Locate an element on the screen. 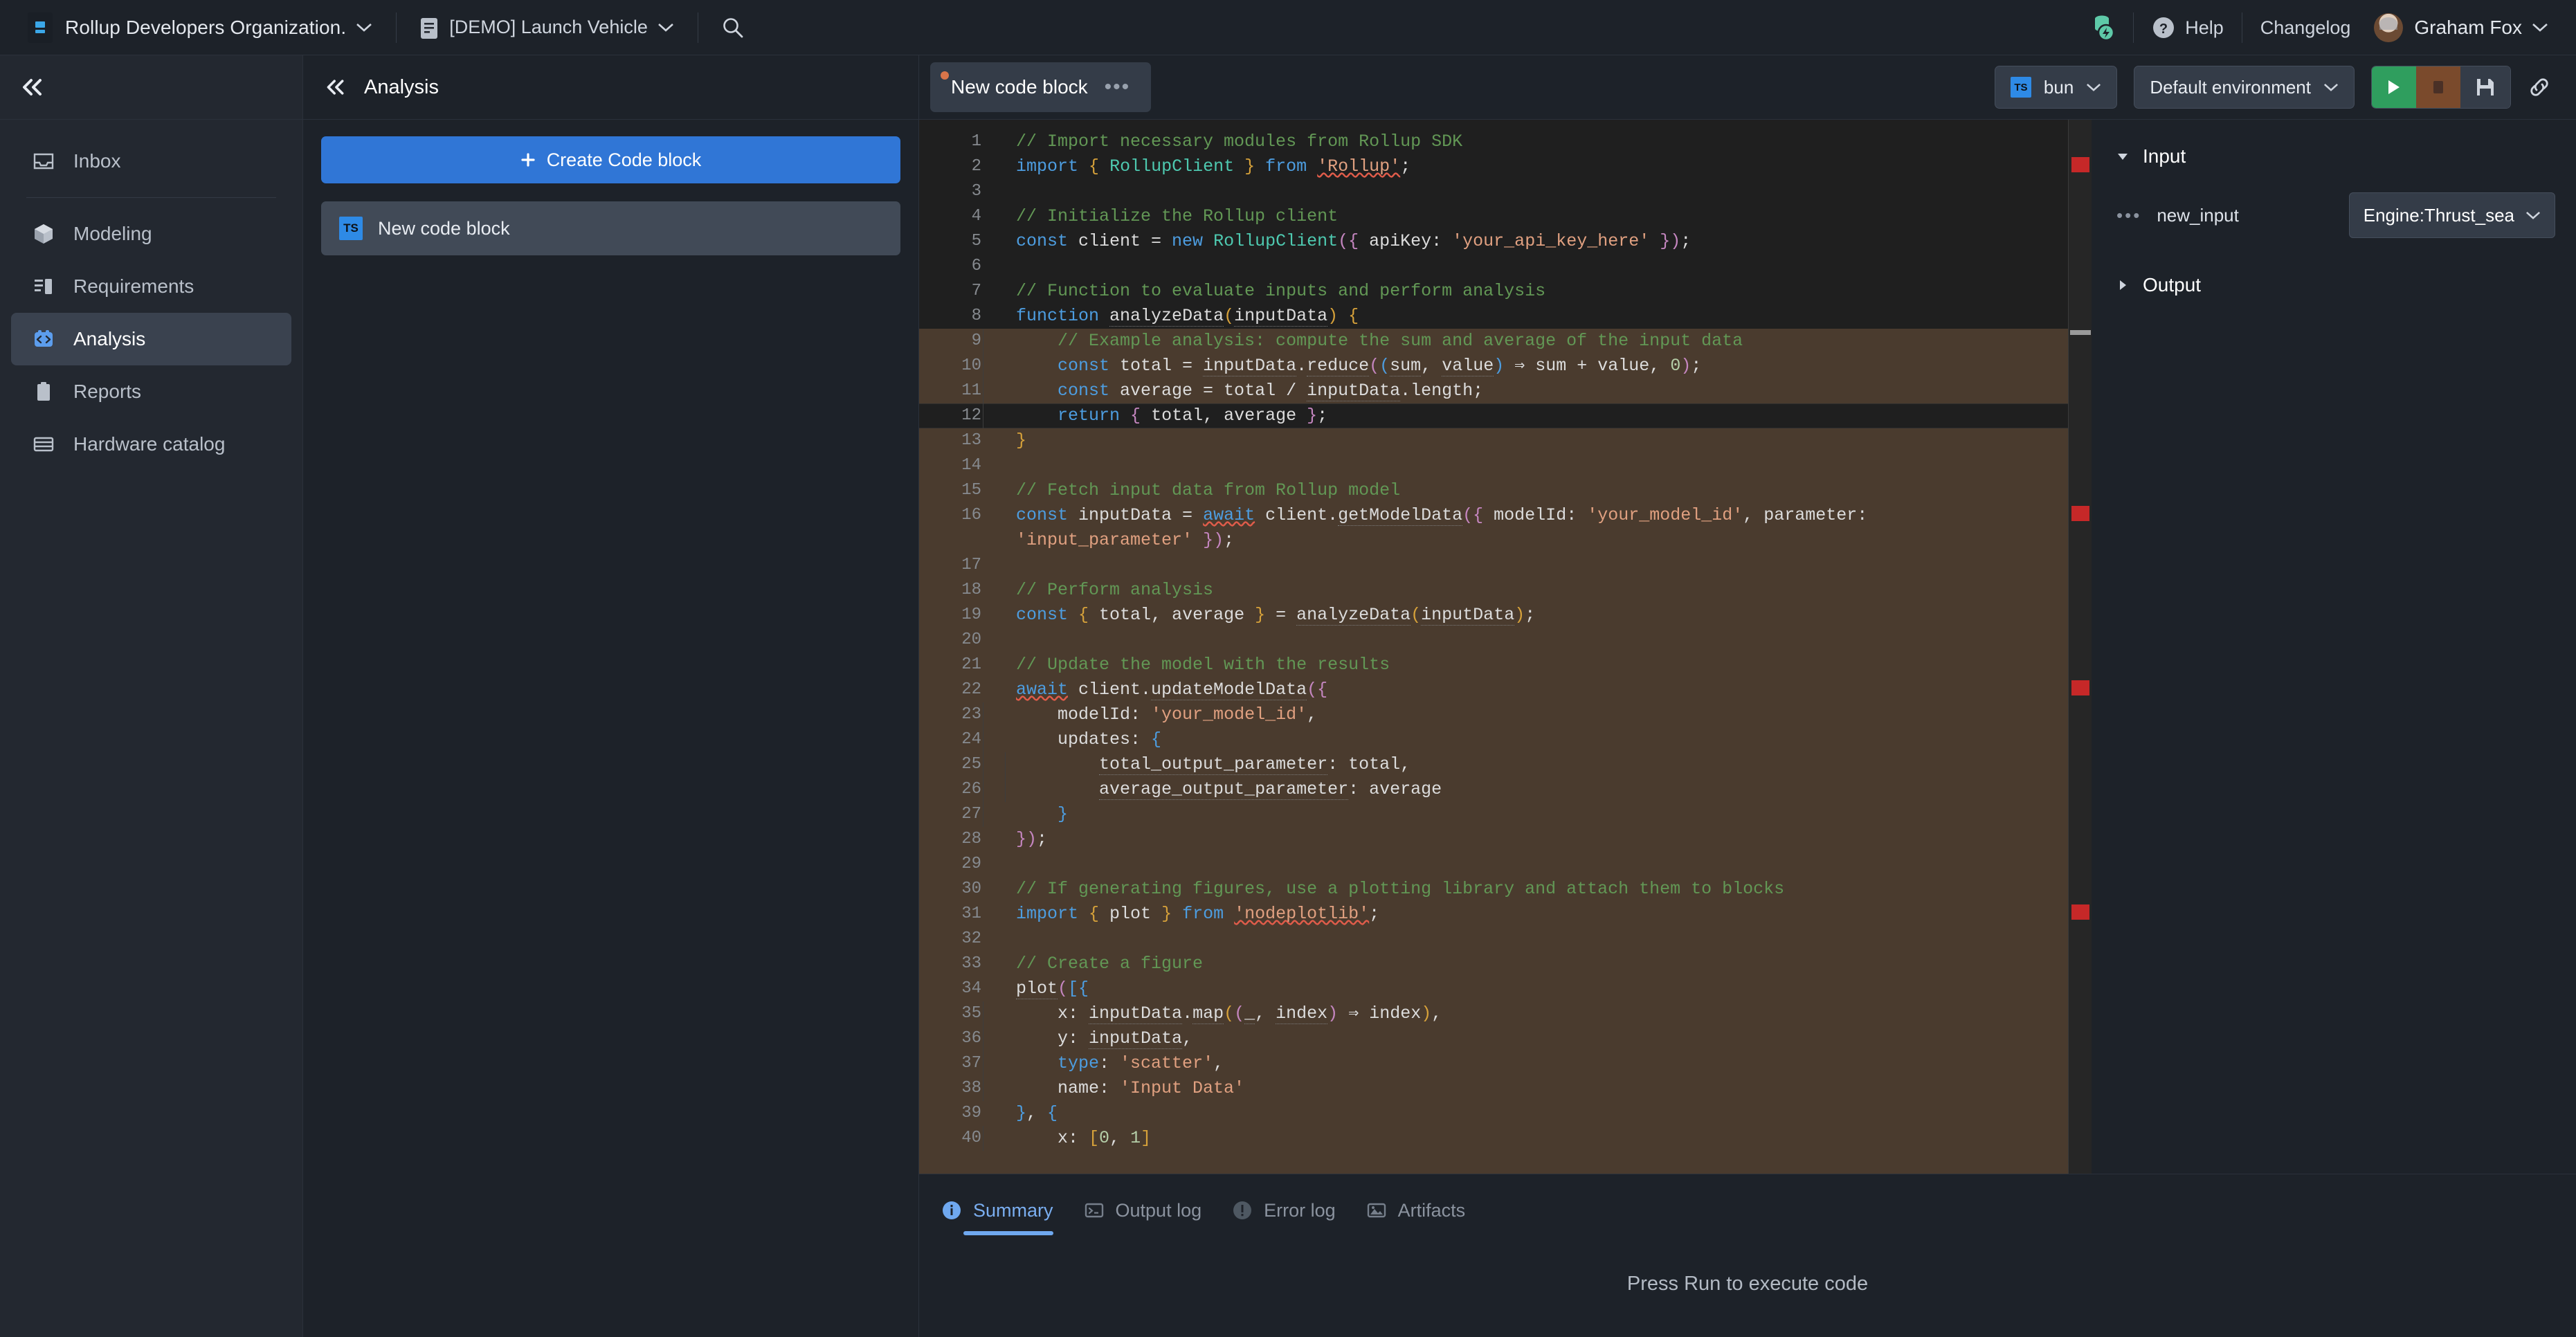 The height and width of the screenshot is (1337, 2576). line-number: 11 is located at coordinates (971, 390).